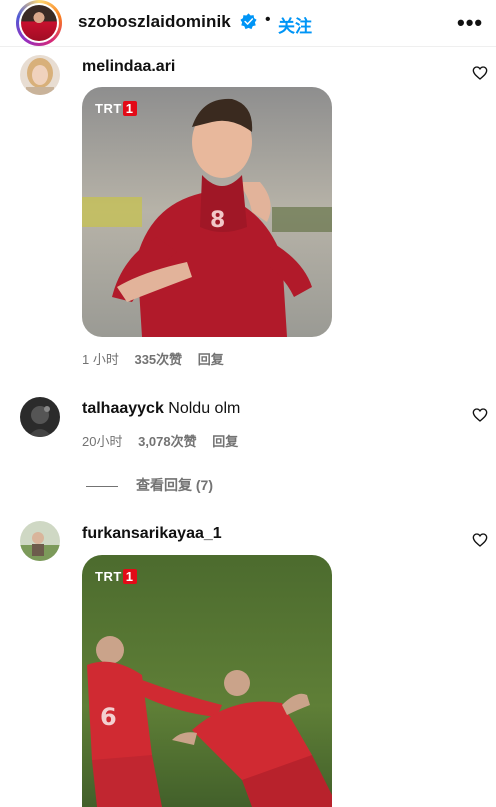  I want to click on author-avatar, so click(39, 23).